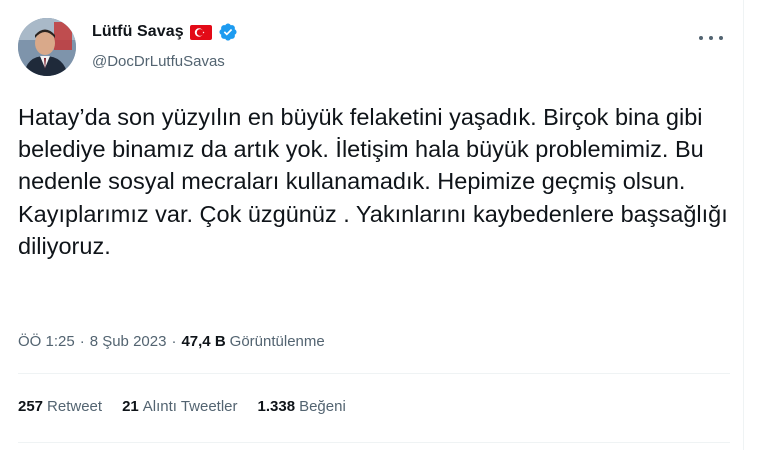  Describe the element at coordinates (743, 225) in the screenshot. I see `column-border` at that location.